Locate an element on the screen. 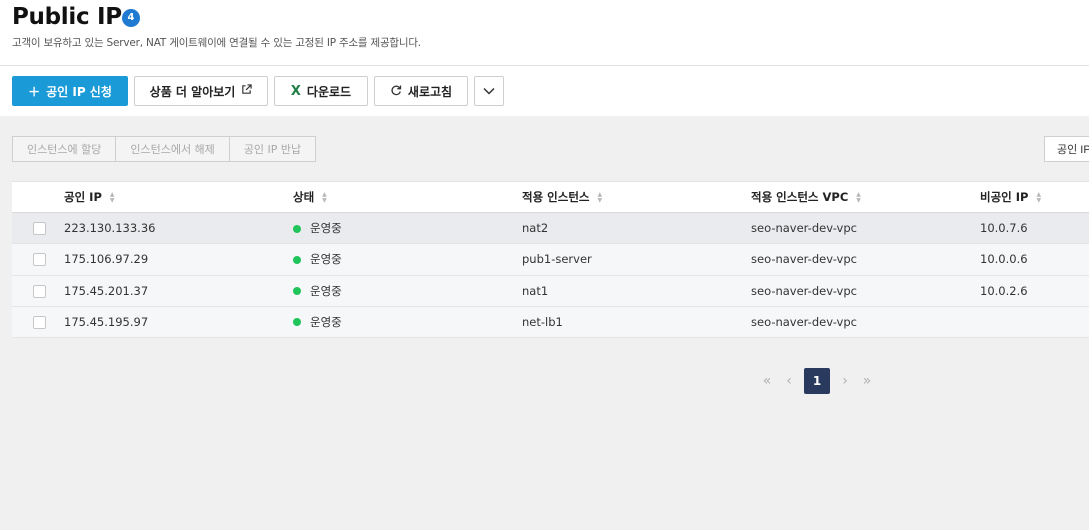 Image resolution: width=1089 pixels, height=530 pixels. first-page-icon: « is located at coordinates (767, 381).